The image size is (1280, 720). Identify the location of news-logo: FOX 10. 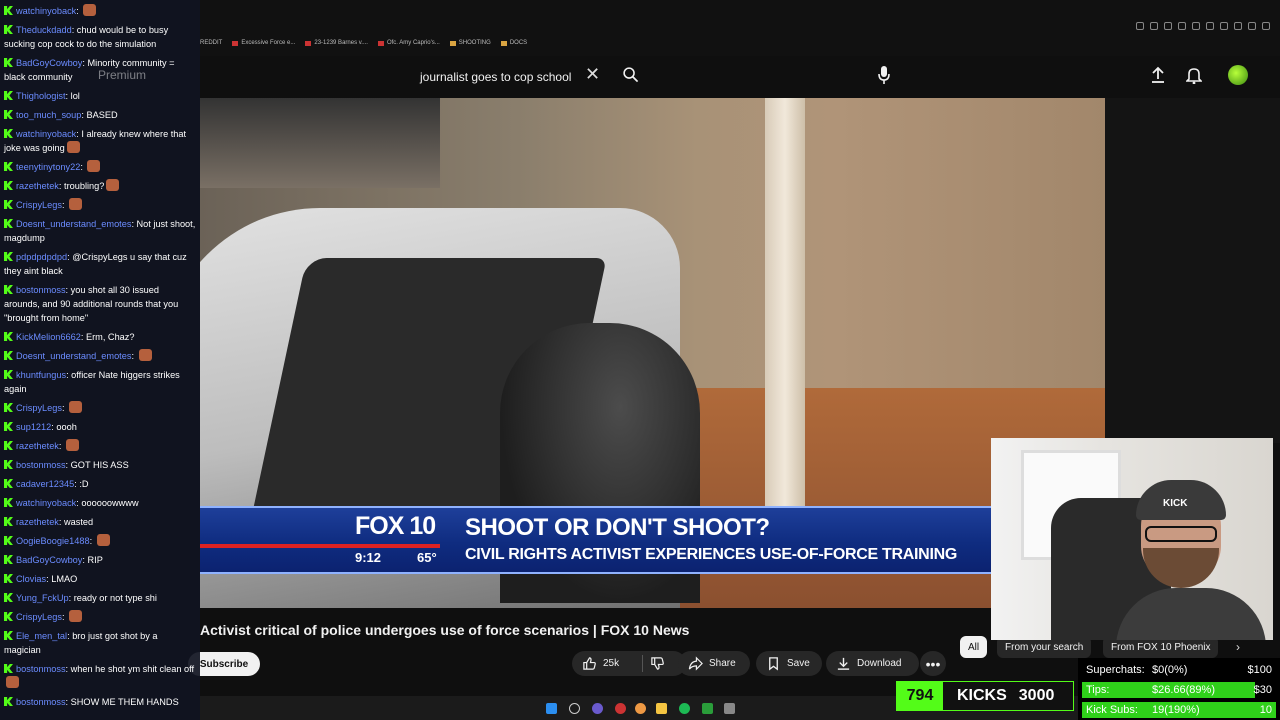
(395, 526).